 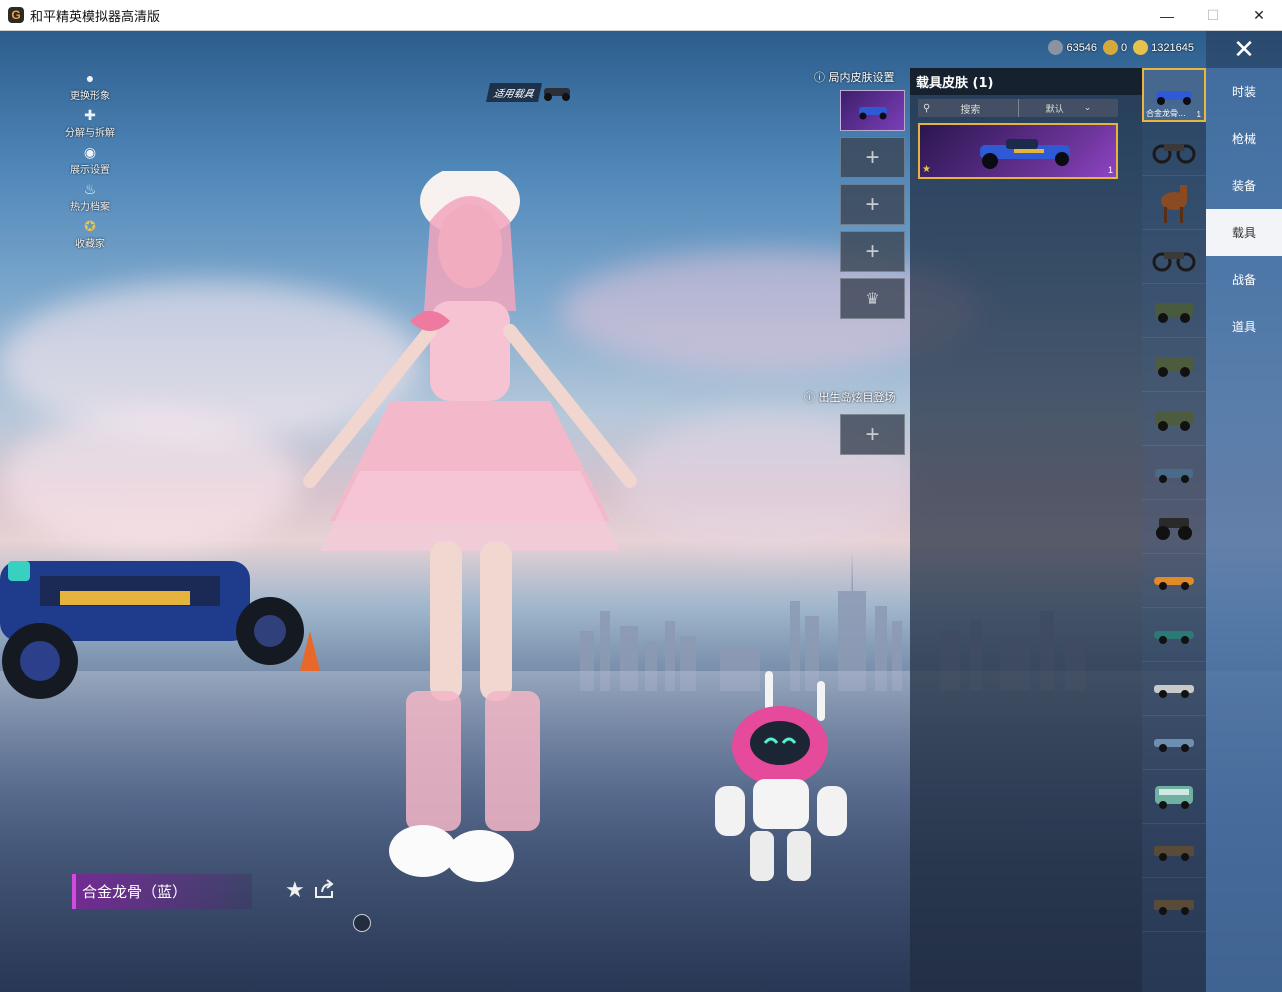 I want to click on decompose-label: 分解与拆解, so click(x=90, y=133).